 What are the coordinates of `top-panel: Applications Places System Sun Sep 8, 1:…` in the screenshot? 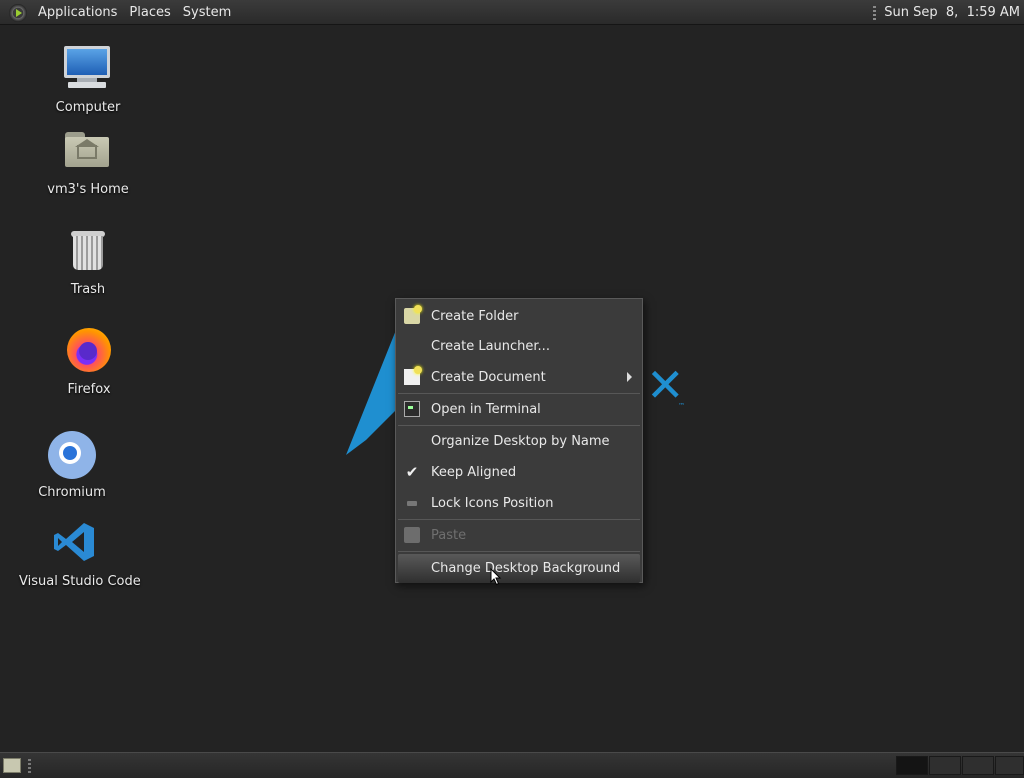 It's located at (512, 12).